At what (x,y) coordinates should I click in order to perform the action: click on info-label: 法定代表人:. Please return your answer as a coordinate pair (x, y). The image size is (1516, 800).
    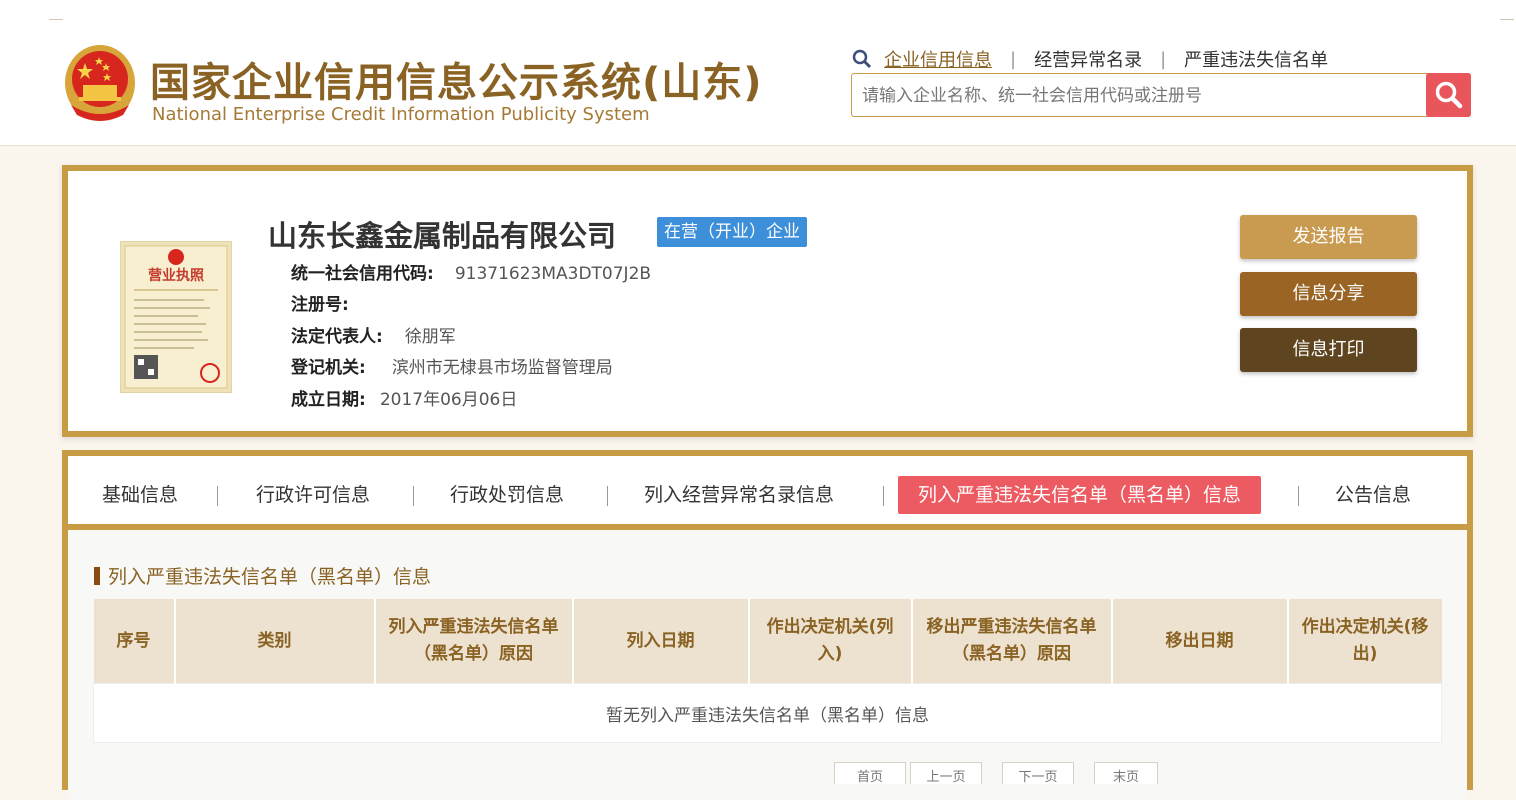
    Looking at the image, I should click on (337, 337).